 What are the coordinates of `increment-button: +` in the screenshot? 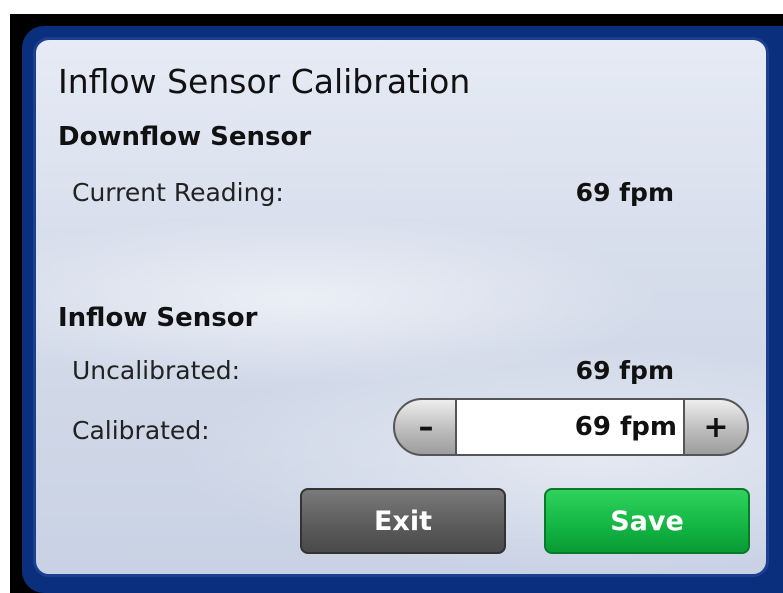 It's located at (716, 427).